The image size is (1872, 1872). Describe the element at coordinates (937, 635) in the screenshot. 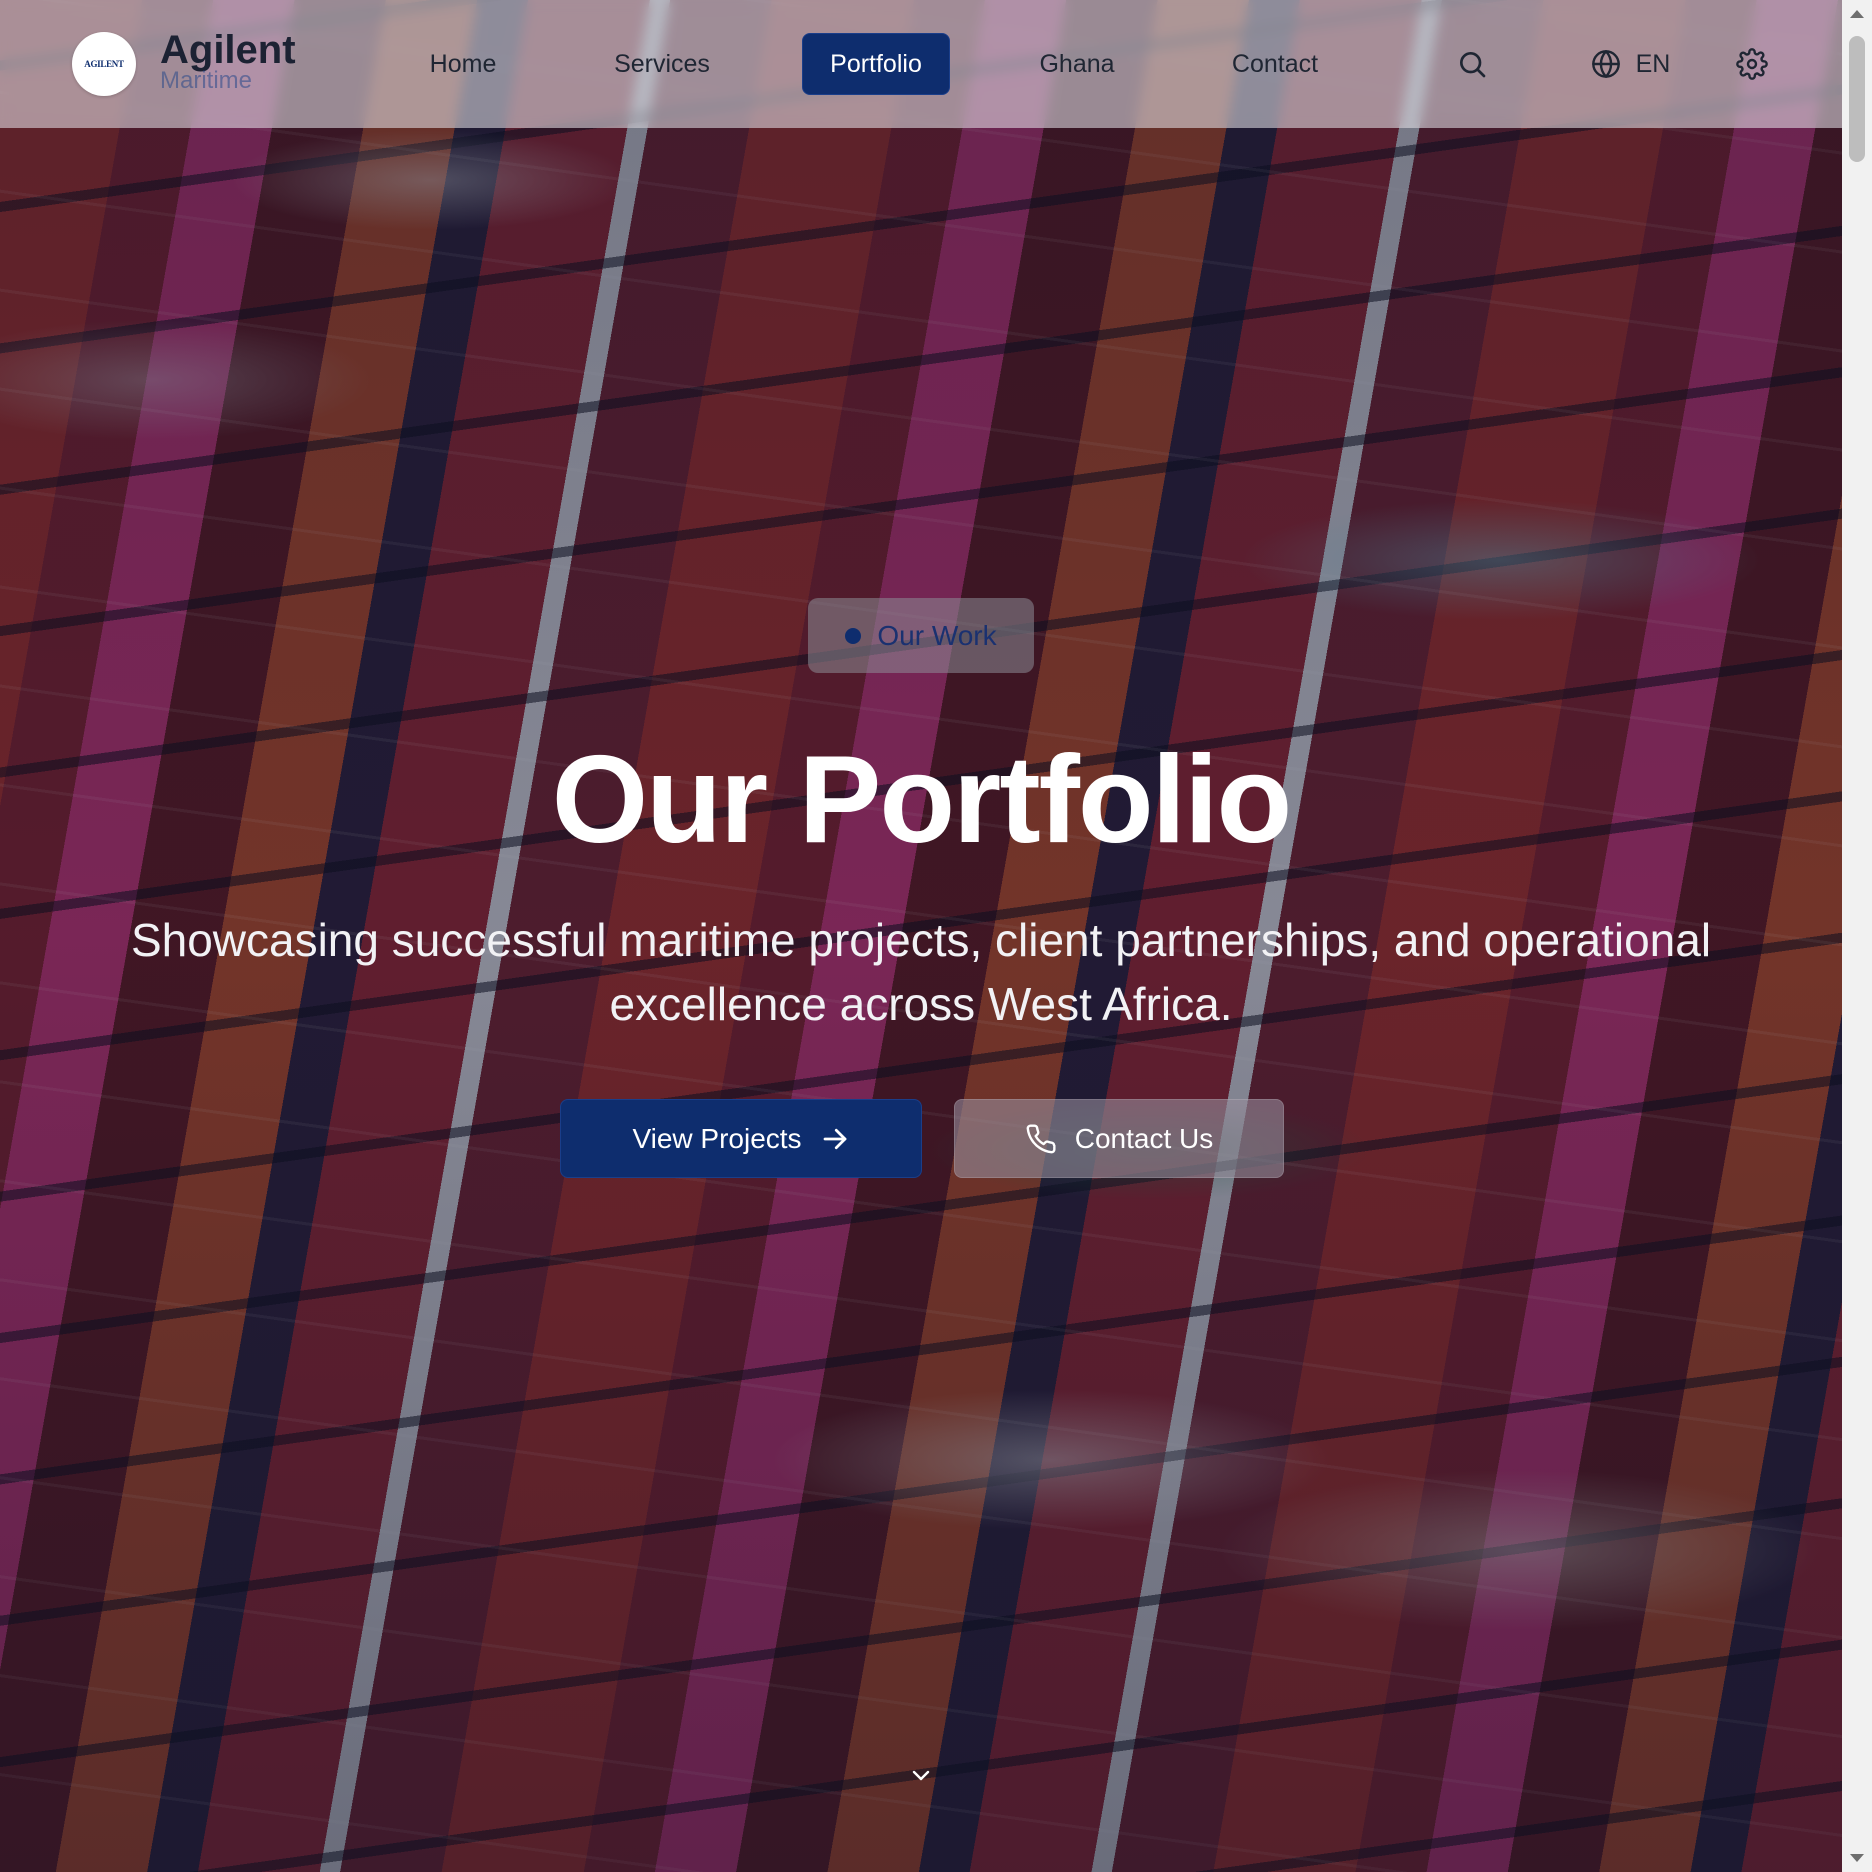

I see `badge-label: Our Work` at that location.